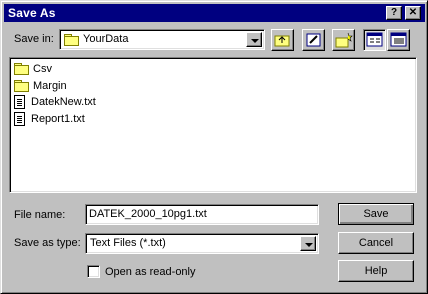  Describe the element at coordinates (63, 102) in the screenshot. I see `file-name: DatekNew.txt` at that location.